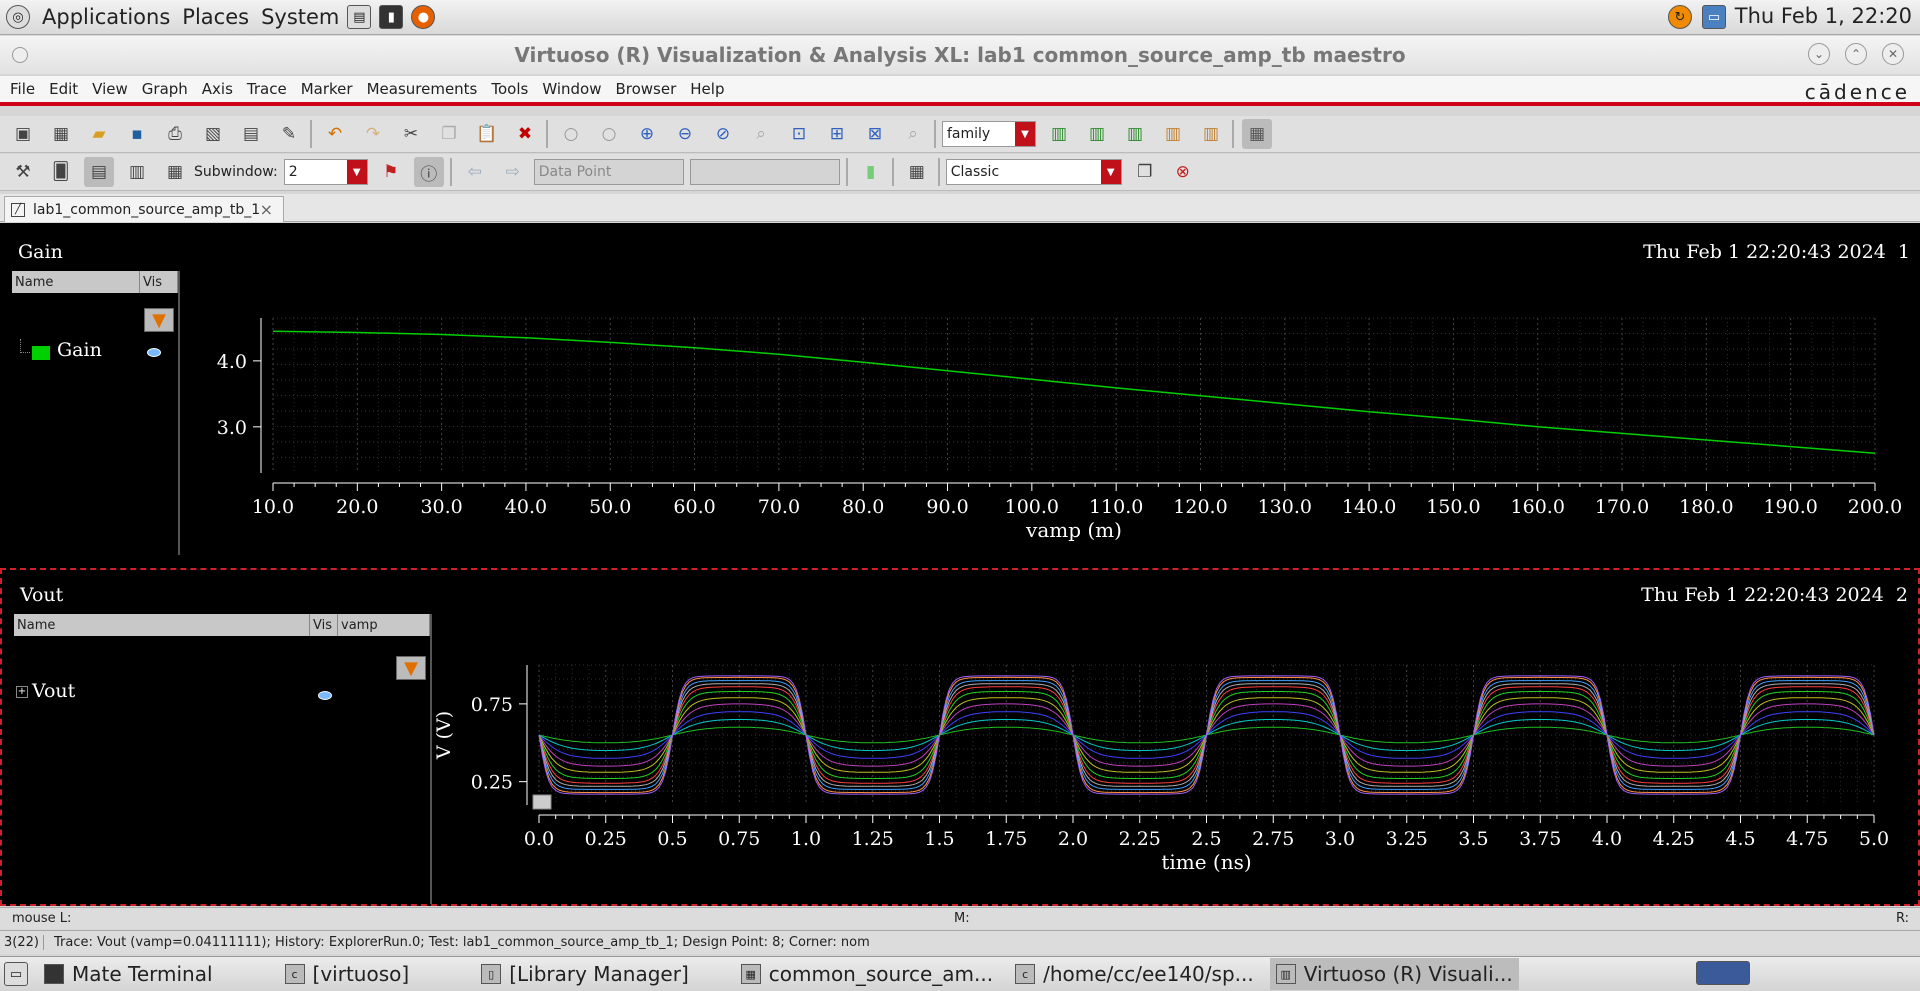 The height and width of the screenshot is (991, 1920). I want to click on maximize-icon: ⌃, so click(1856, 54).